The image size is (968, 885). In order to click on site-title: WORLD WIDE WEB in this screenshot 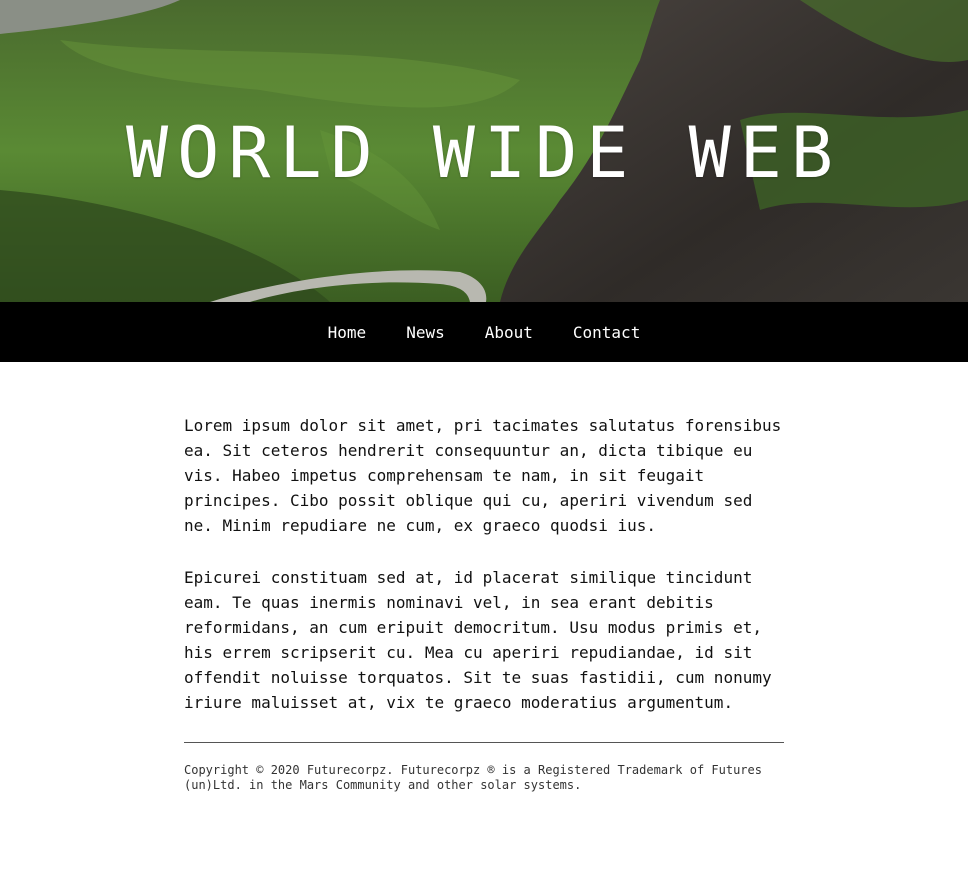, I will do `click(483, 153)`.